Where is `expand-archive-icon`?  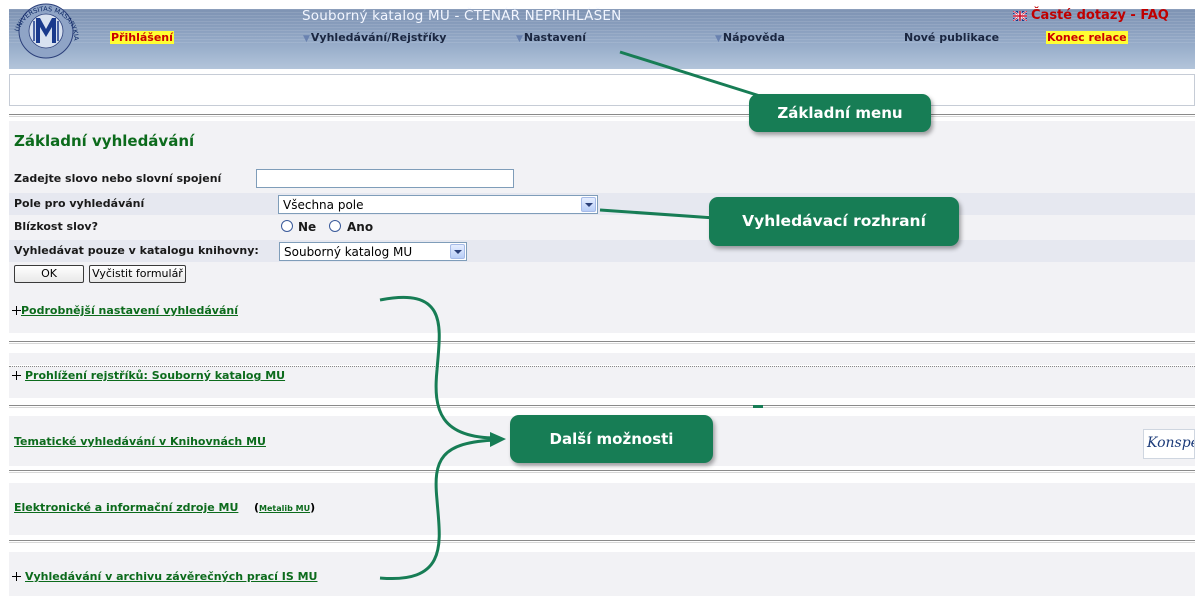
expand-archive-icon is located at coordinates (16, 576).